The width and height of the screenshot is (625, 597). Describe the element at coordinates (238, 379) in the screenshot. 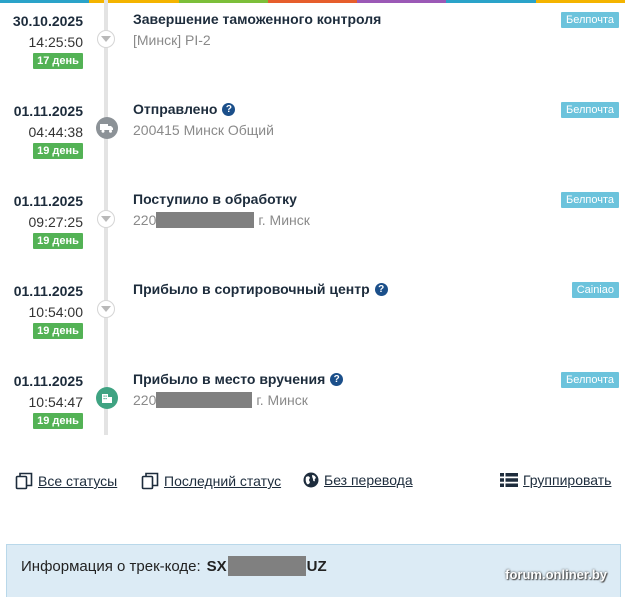

I see `event-title: Прибыло в место вручения?` at that location.